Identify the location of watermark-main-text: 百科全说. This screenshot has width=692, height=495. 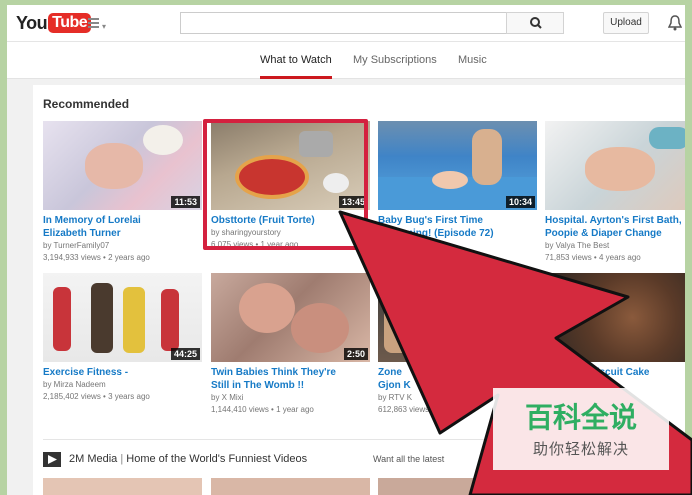
(580, 417).